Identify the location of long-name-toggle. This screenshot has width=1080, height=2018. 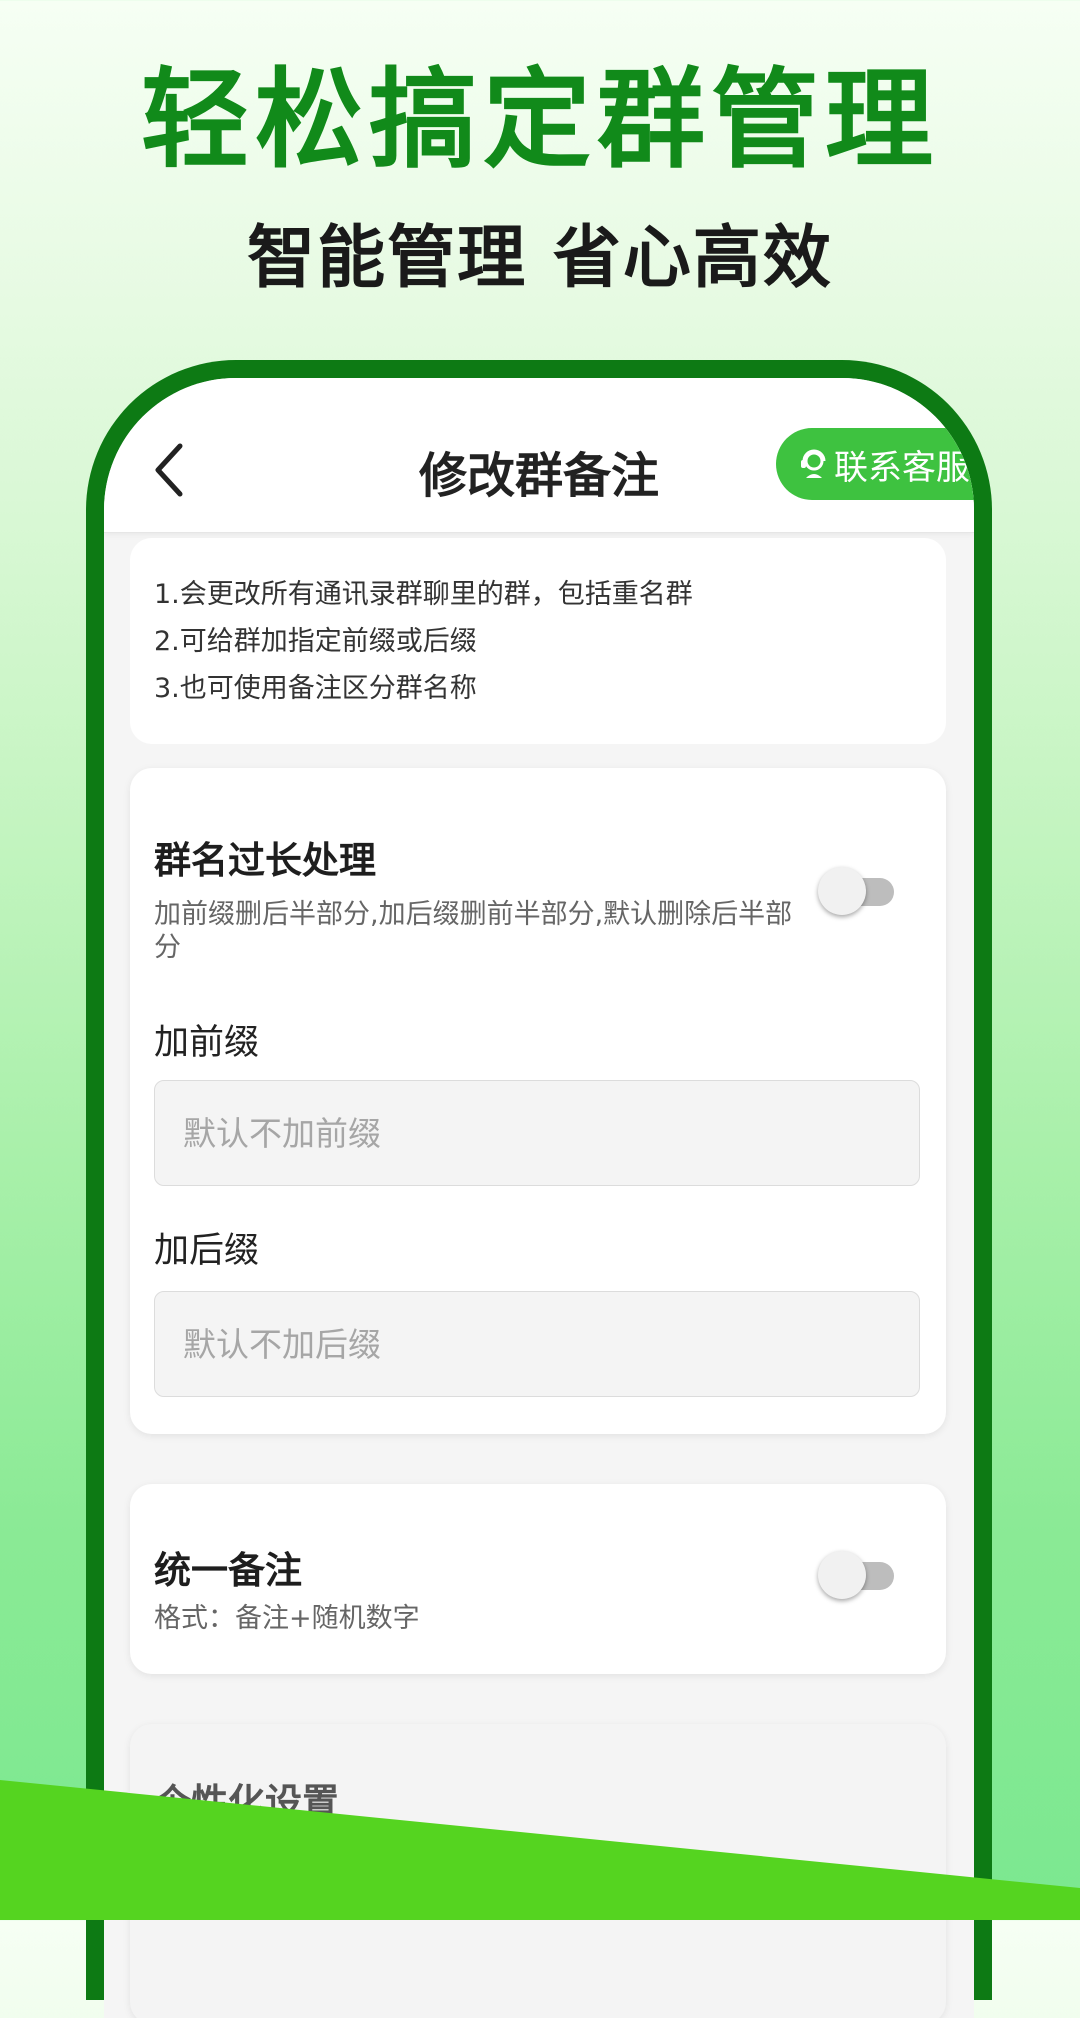
(857, 891).